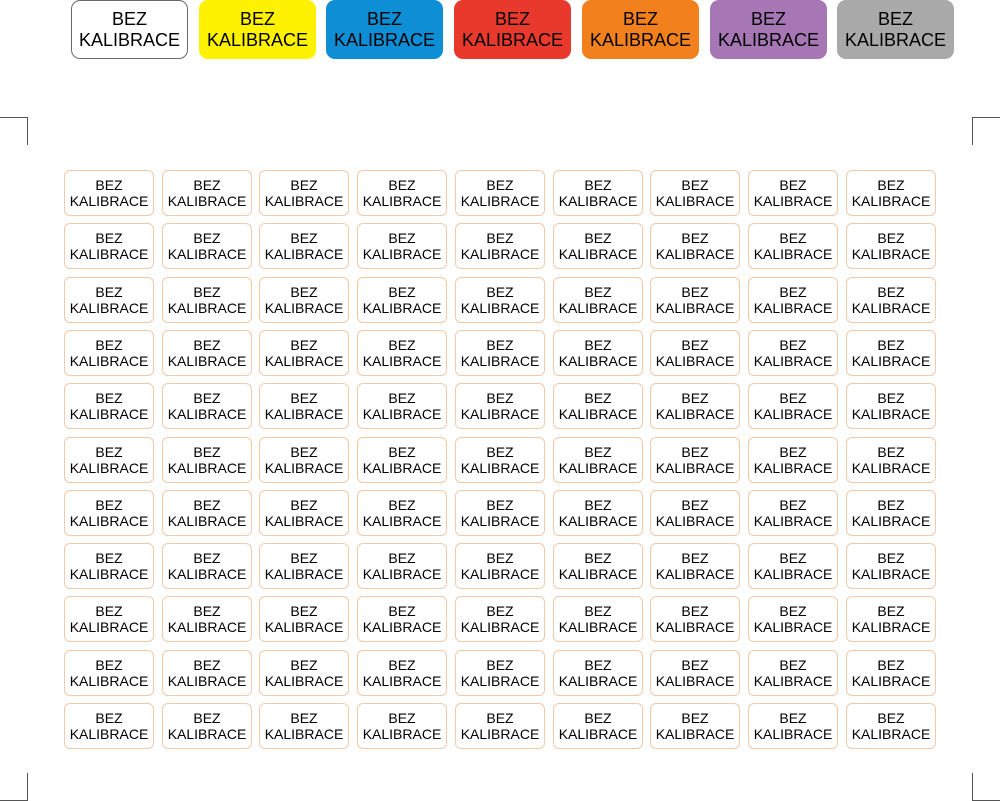  I want to click on swatch-label-line2: KALIBRACE, so click(768, 39).